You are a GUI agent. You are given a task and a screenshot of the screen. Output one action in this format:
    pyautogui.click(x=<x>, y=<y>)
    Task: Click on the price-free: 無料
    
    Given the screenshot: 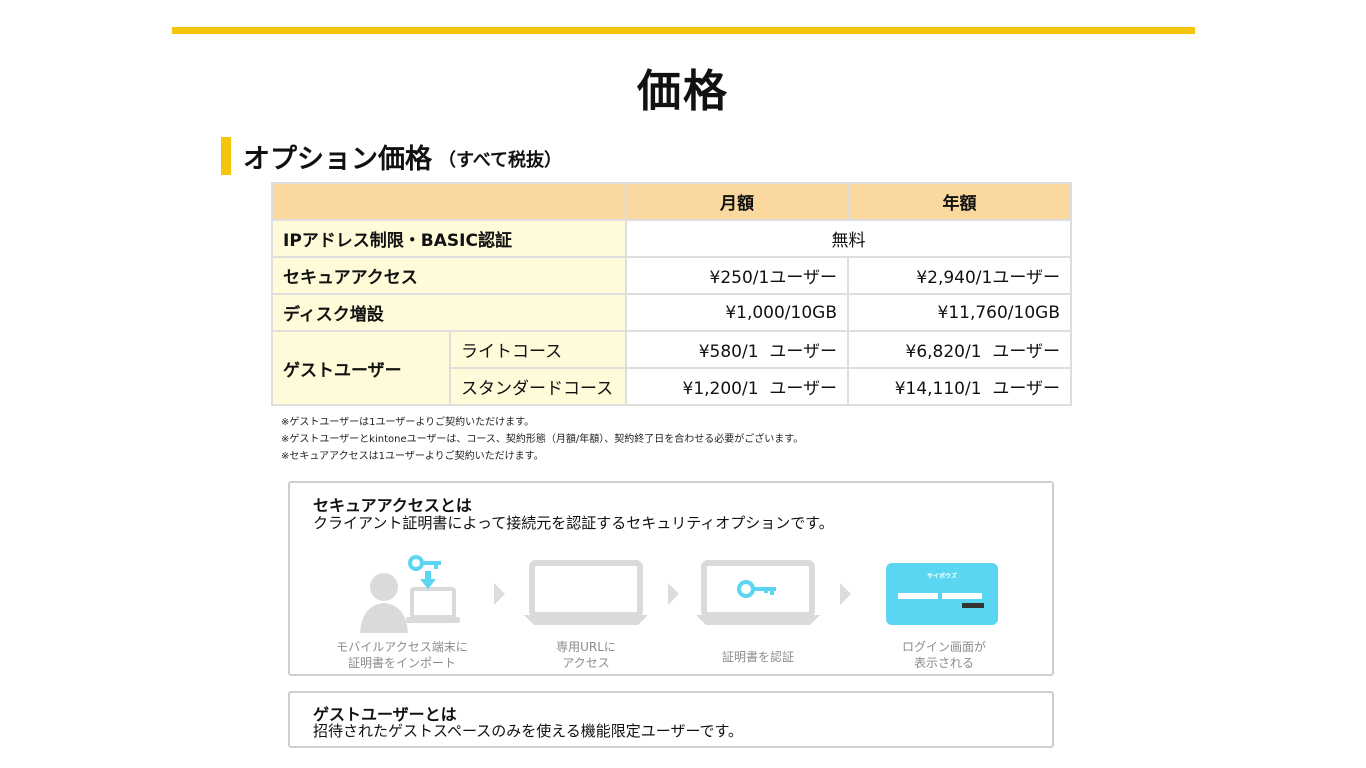 What is the action you would take?
    pyautogui.click(x=848, y=238)
    